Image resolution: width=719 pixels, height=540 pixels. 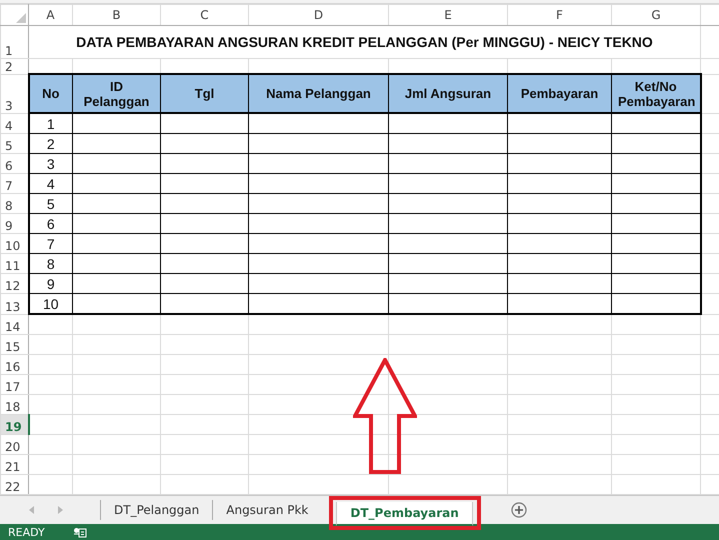 What do you see at coordinates (31, 510) in the screenshot?
I see `scroll-left-icon` at bounding box center [31, 510].